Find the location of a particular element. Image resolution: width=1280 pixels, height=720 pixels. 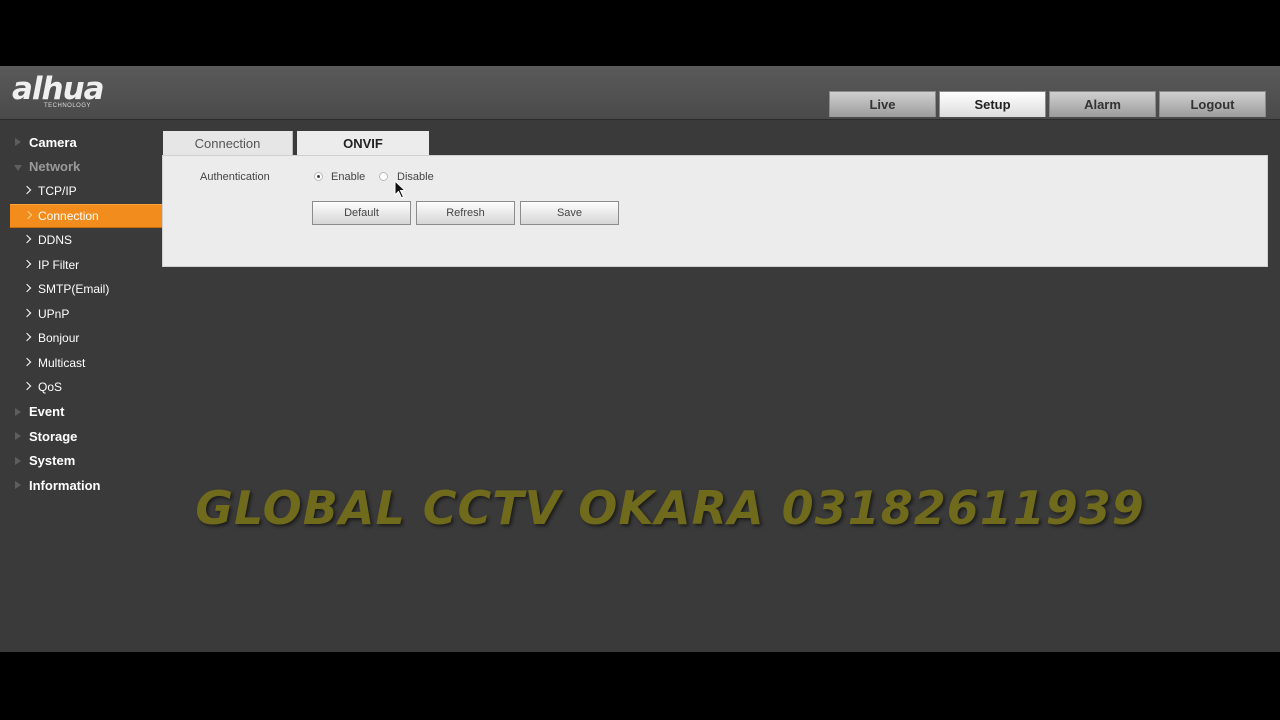

sidebar-item-storage: Storage is located at coordinates (81, 436).